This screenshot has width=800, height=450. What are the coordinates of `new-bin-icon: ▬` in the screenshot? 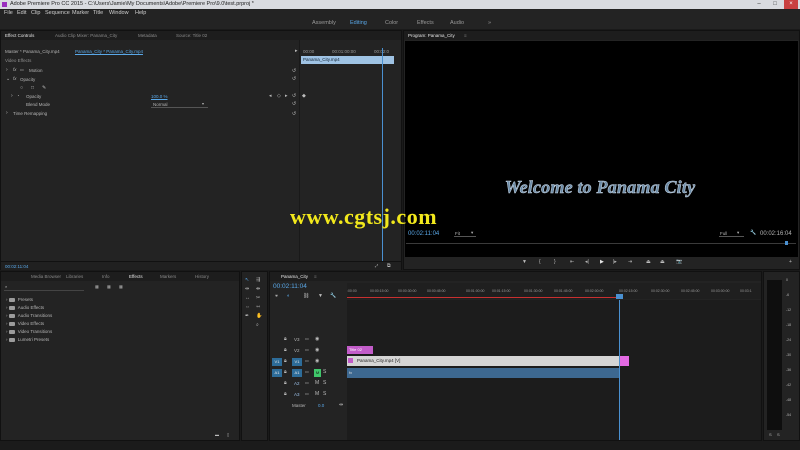 It's located at (217, 434).